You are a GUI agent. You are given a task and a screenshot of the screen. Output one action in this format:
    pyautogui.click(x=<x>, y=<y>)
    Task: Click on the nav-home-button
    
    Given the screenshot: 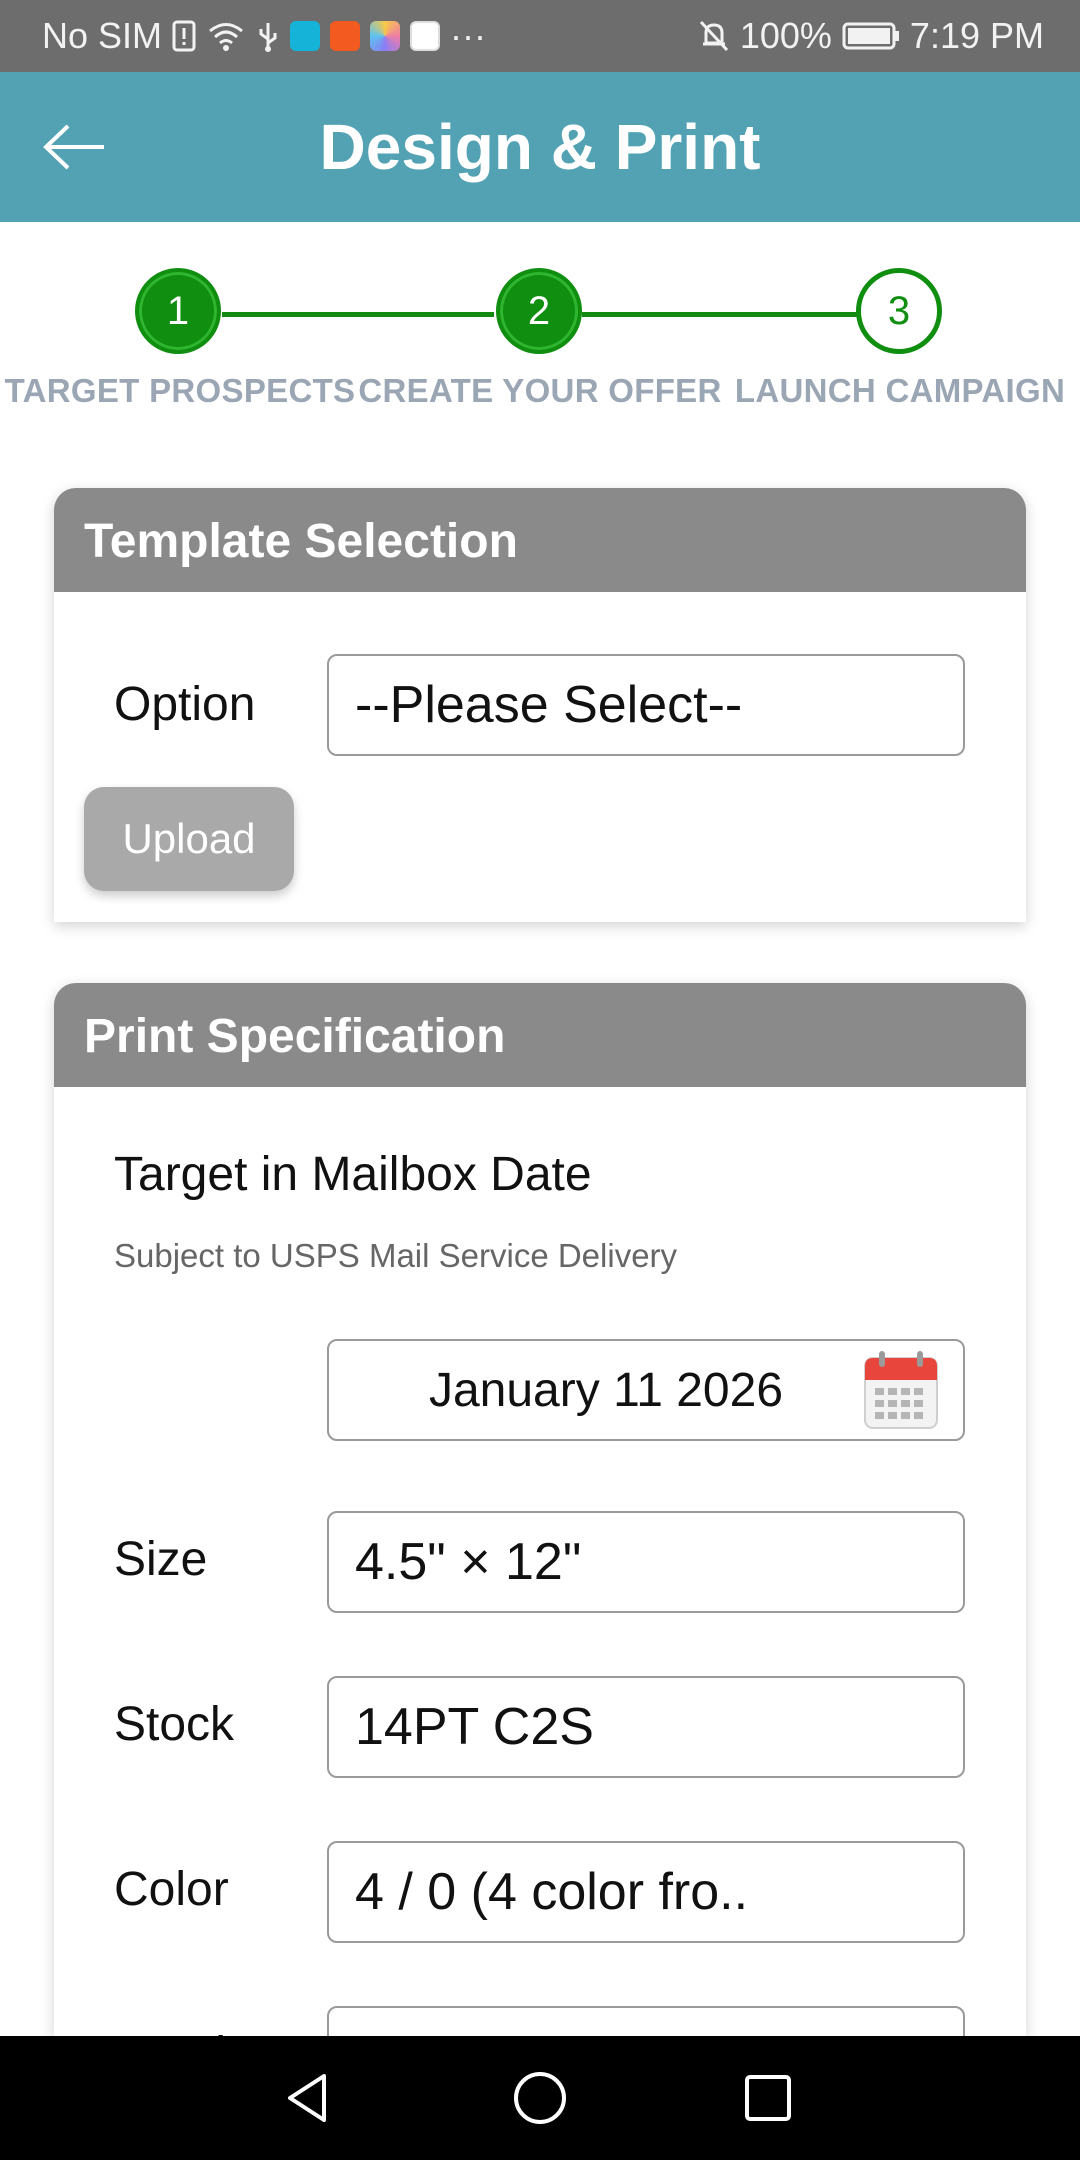 What is the action you would take?
    pyautogui.click(x=540, y=2098)
    